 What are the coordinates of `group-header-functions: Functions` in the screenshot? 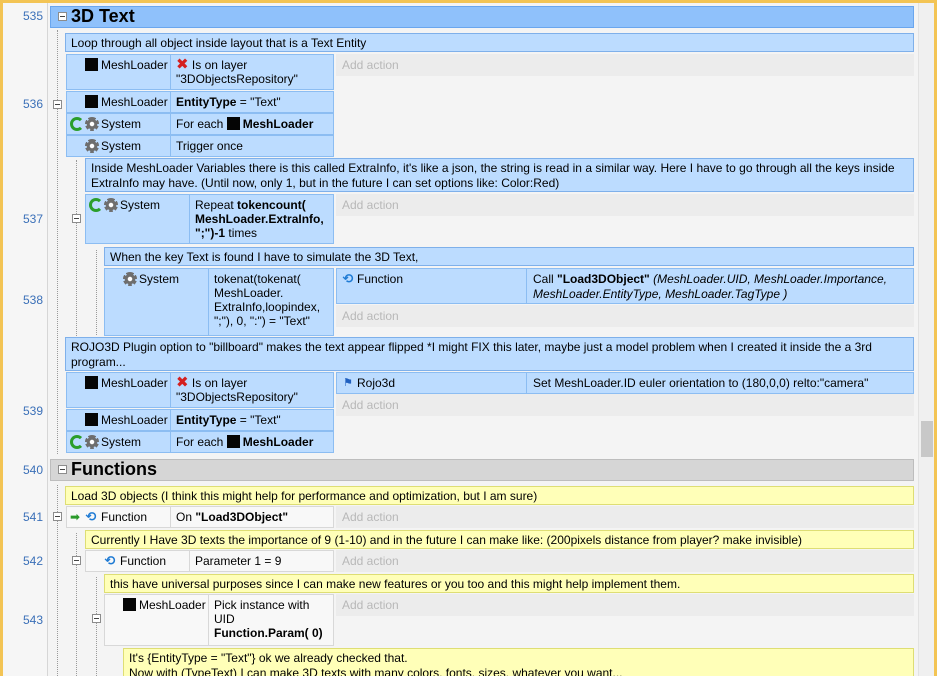 It's located at (482, 470).